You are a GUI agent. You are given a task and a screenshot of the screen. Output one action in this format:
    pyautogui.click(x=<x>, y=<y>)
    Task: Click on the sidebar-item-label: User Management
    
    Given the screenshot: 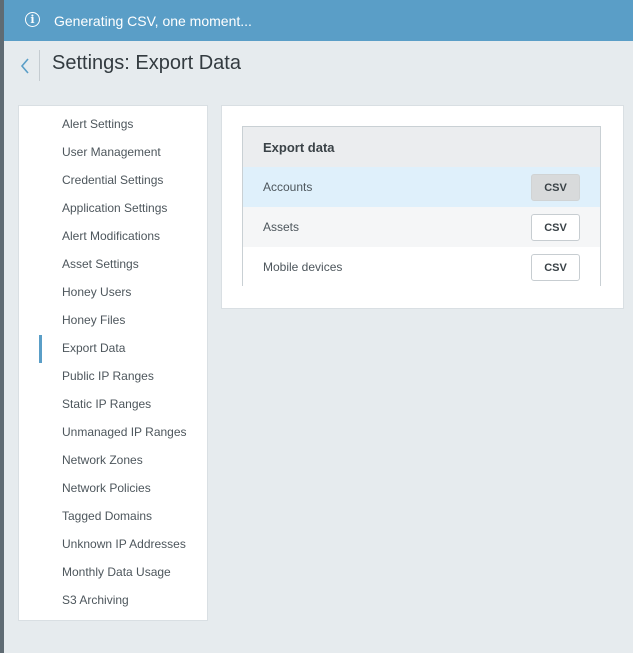 What is the action you would take?
    pyautogui.click(x=111, y=152)
    